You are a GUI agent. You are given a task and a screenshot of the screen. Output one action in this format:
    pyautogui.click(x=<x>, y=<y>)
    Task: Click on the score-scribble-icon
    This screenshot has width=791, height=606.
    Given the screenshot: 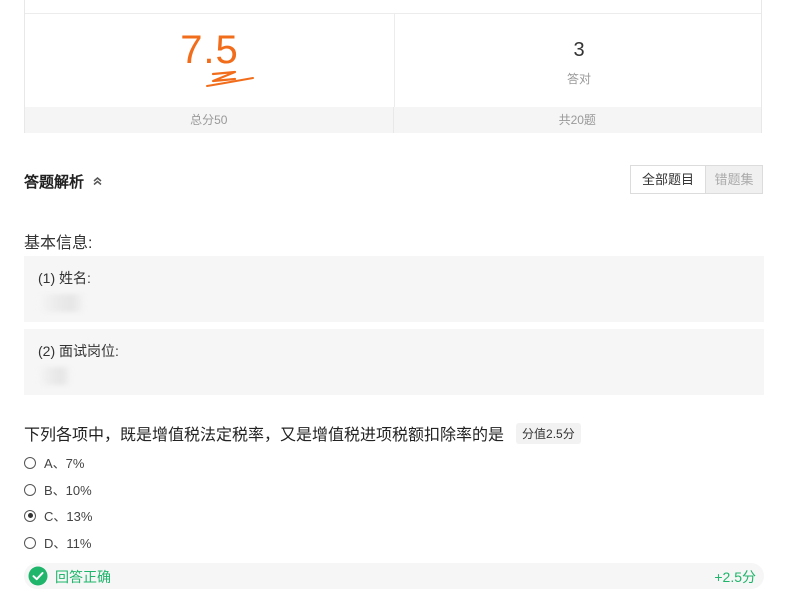 What is the action you would take?
    pyautogui.click(x=230, y=78)
    